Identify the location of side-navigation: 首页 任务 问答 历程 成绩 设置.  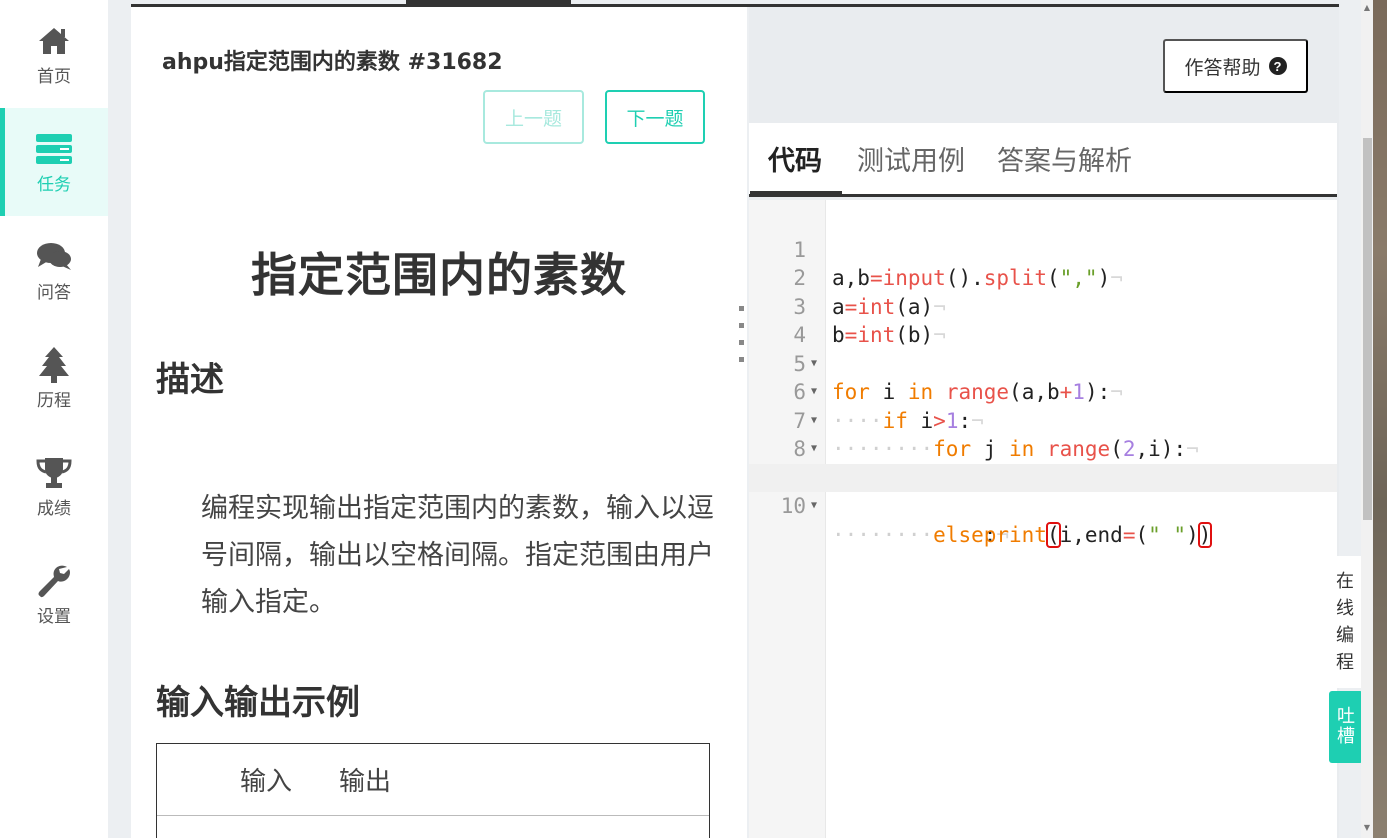
(54, 419).